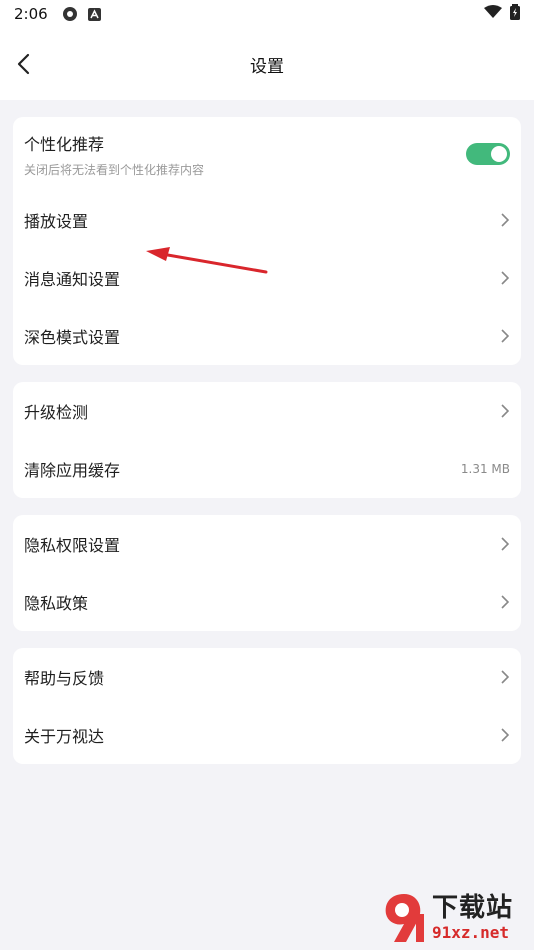 The image size is (534, 950). Describe the element at coordinates (72, 545) in the screenshot. I see `row-label: 隐私权限设置` at that location.